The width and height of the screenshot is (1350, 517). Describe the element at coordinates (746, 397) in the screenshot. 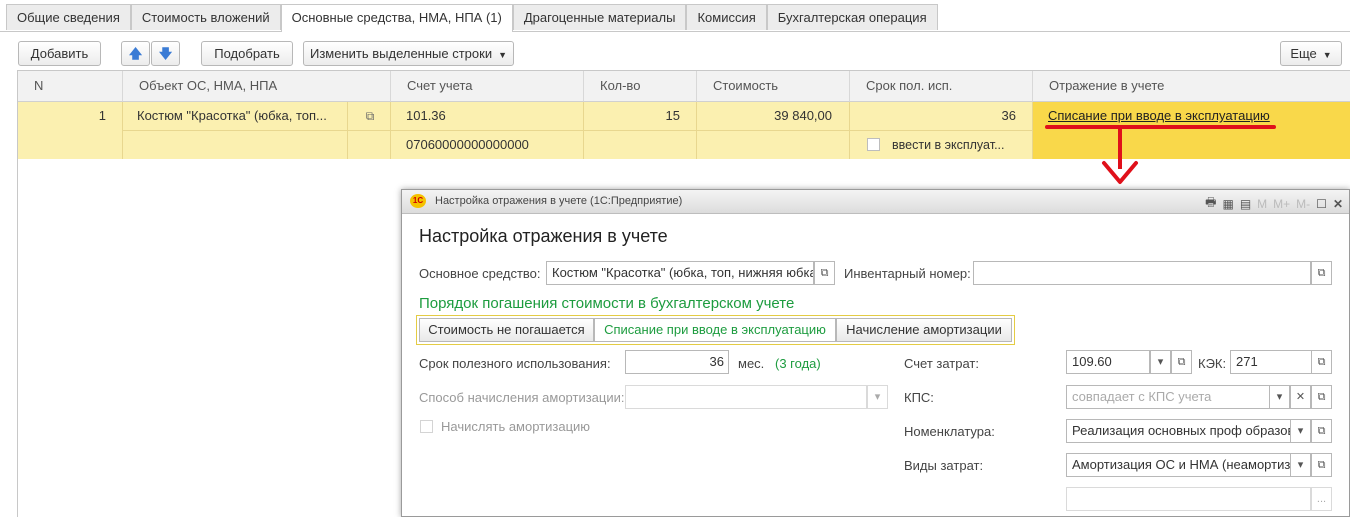

I see `method-select` at that location.